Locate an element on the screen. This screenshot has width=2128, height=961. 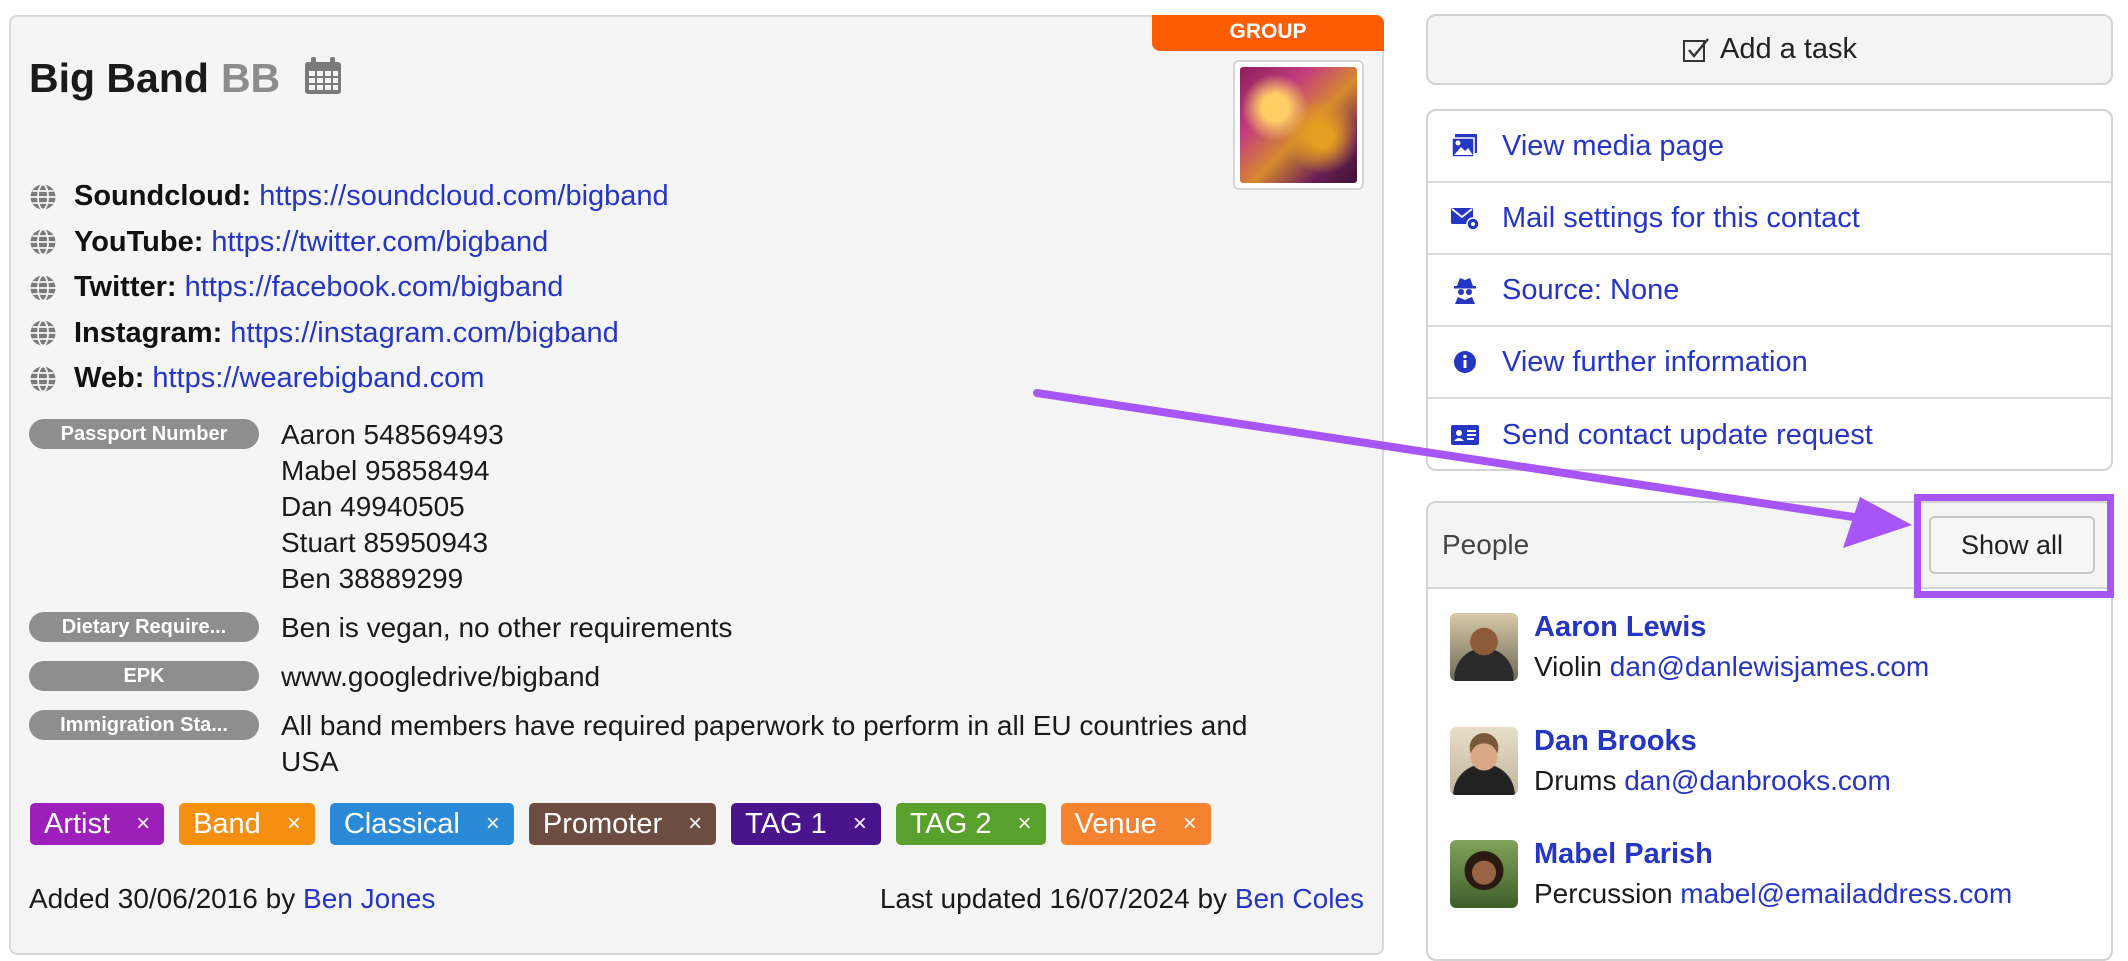
instagram-link: https://instagram.com/bigband is located at coordinates (424, 333).